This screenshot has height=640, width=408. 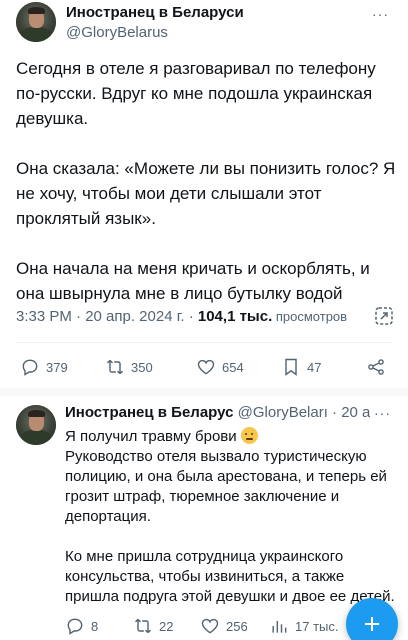 I want to click on reply-count: 379, so click(x=57, y=367).